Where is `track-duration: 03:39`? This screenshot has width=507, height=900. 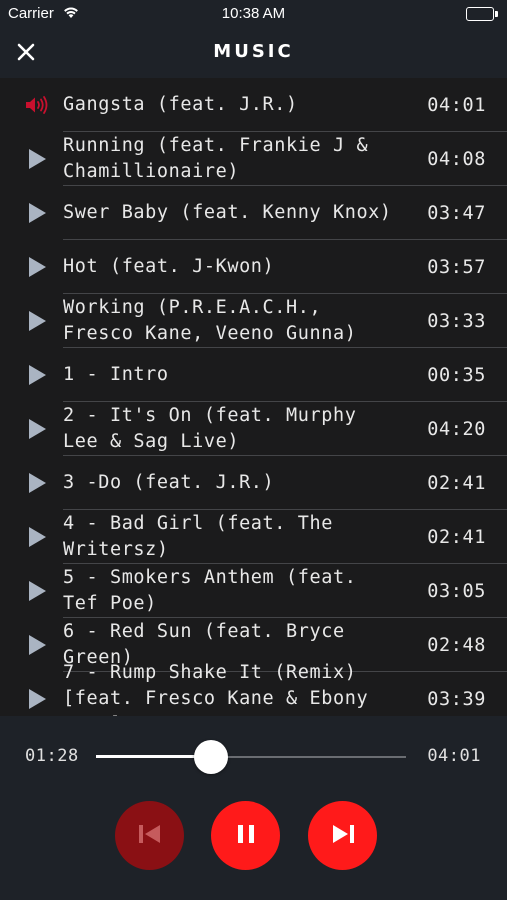 track-duration: 03:39 is located at coordinates (456, 699).